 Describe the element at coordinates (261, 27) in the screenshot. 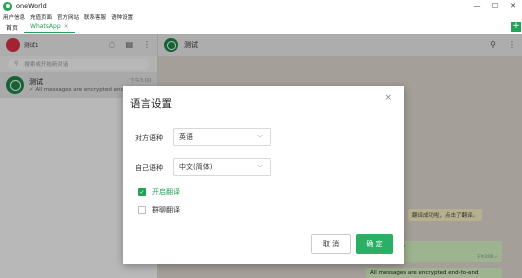

I see `tab-bar: 首页 WhatsApp ×` at that location.